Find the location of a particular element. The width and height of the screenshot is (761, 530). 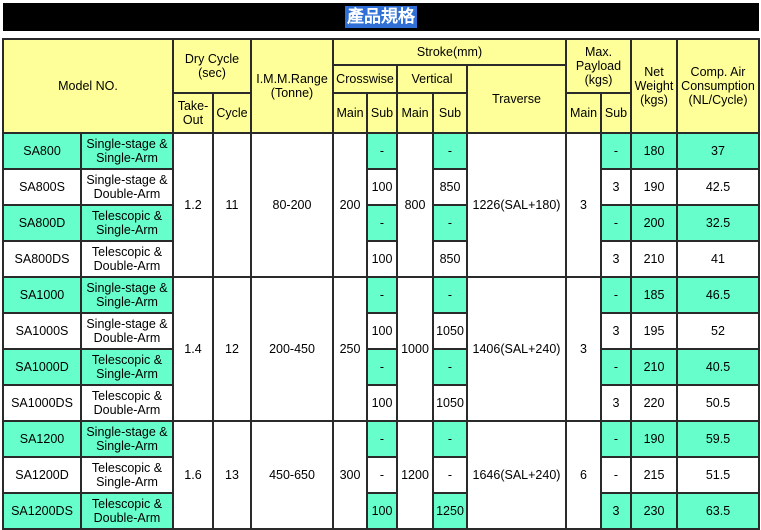

page-title: 產品規格 is located at coordinates (381, 17).